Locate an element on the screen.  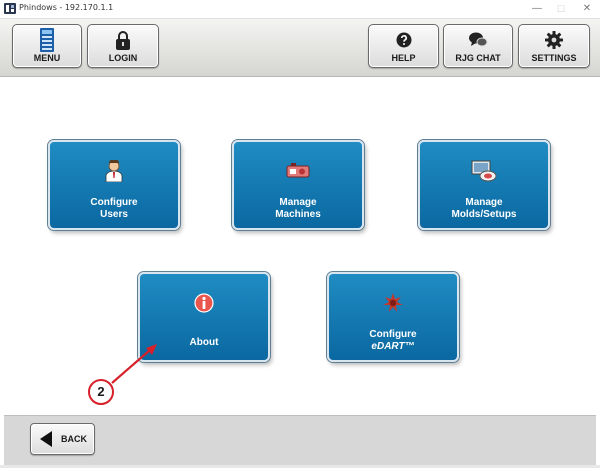
back-button: BACK is located at coordinates (62, 439).